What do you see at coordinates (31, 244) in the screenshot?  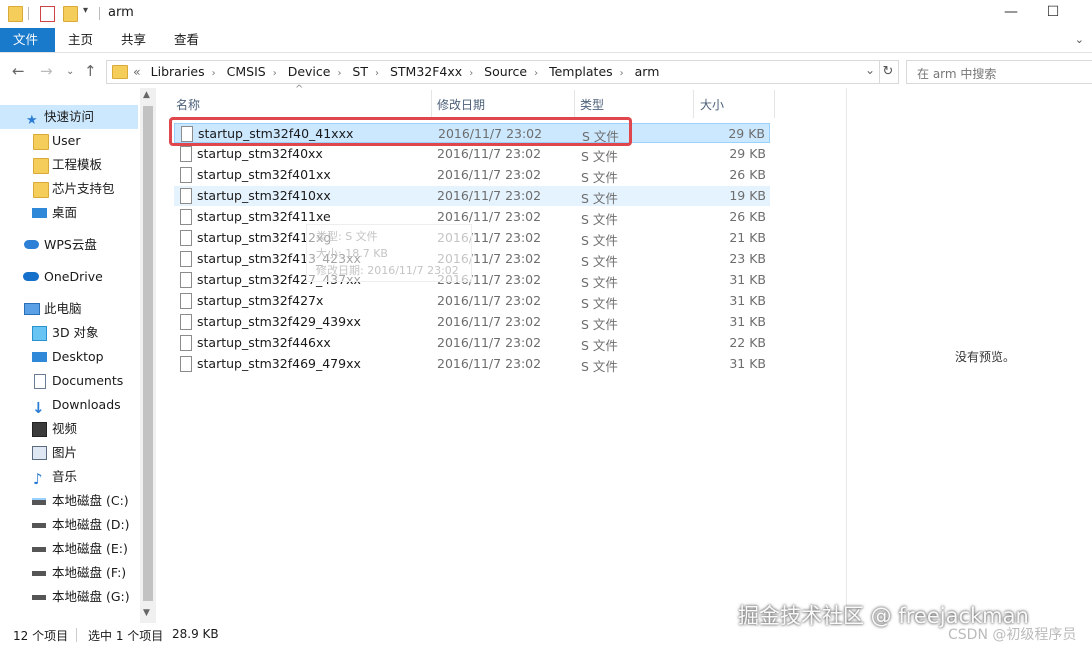 I see `cloud-icon` at bounding box center [31, 244].